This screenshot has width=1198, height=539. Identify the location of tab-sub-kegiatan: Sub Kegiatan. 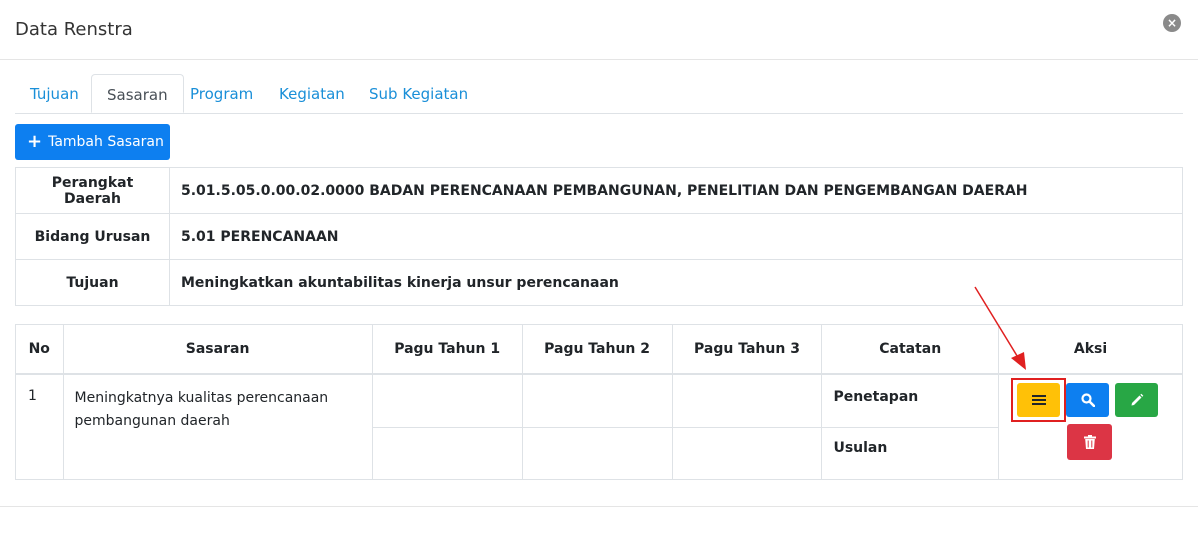
(418, 93).